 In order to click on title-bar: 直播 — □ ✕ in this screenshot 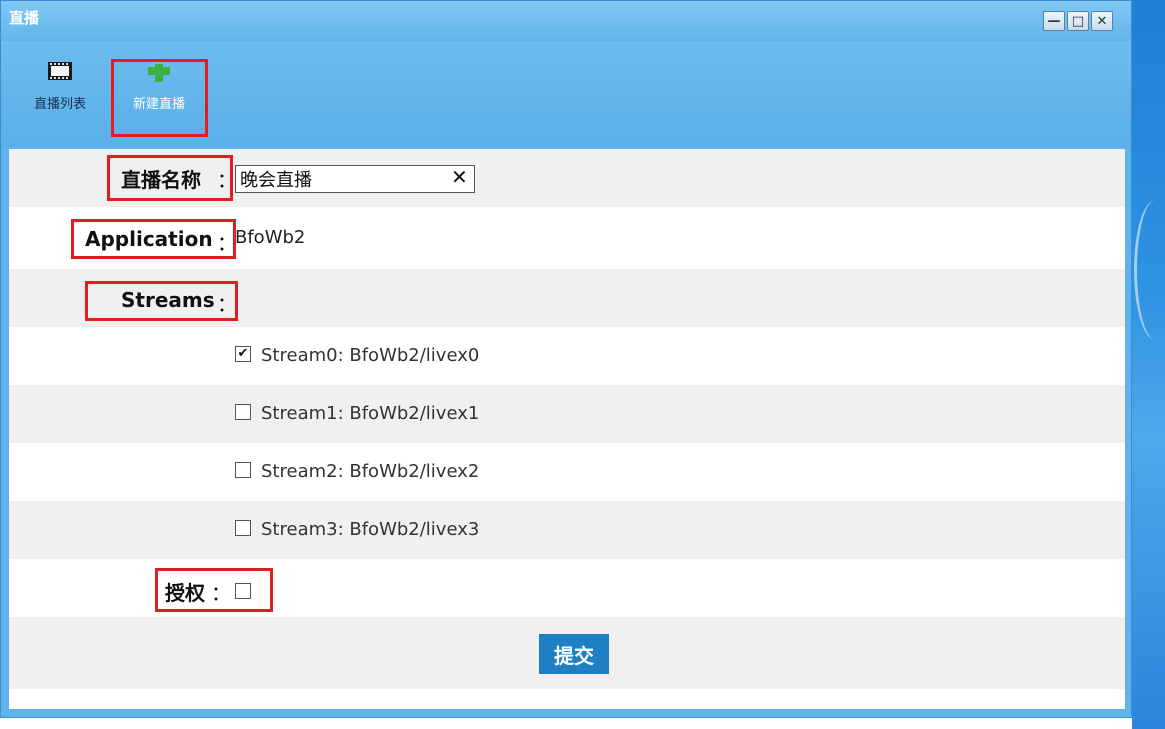, I will do `click(566, 21)`.